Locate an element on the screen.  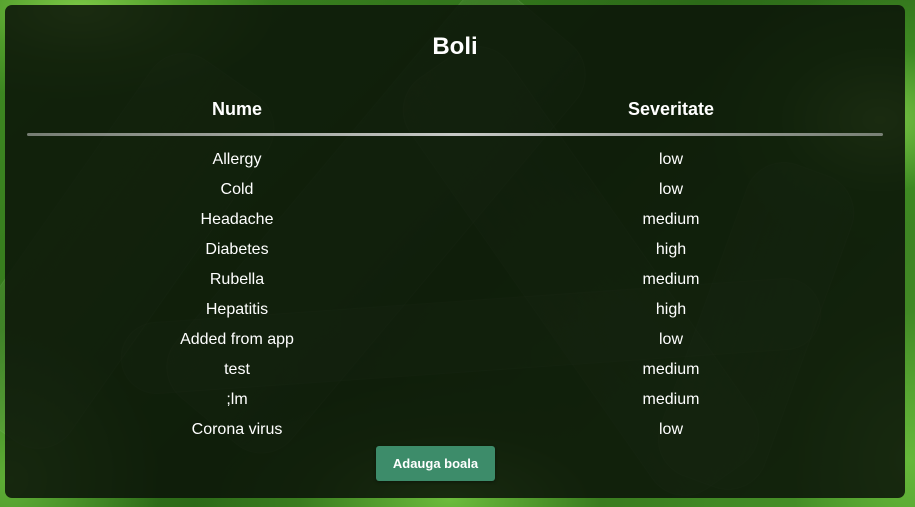
disease-name-cell: Cold is located at coordinates (237, 189).